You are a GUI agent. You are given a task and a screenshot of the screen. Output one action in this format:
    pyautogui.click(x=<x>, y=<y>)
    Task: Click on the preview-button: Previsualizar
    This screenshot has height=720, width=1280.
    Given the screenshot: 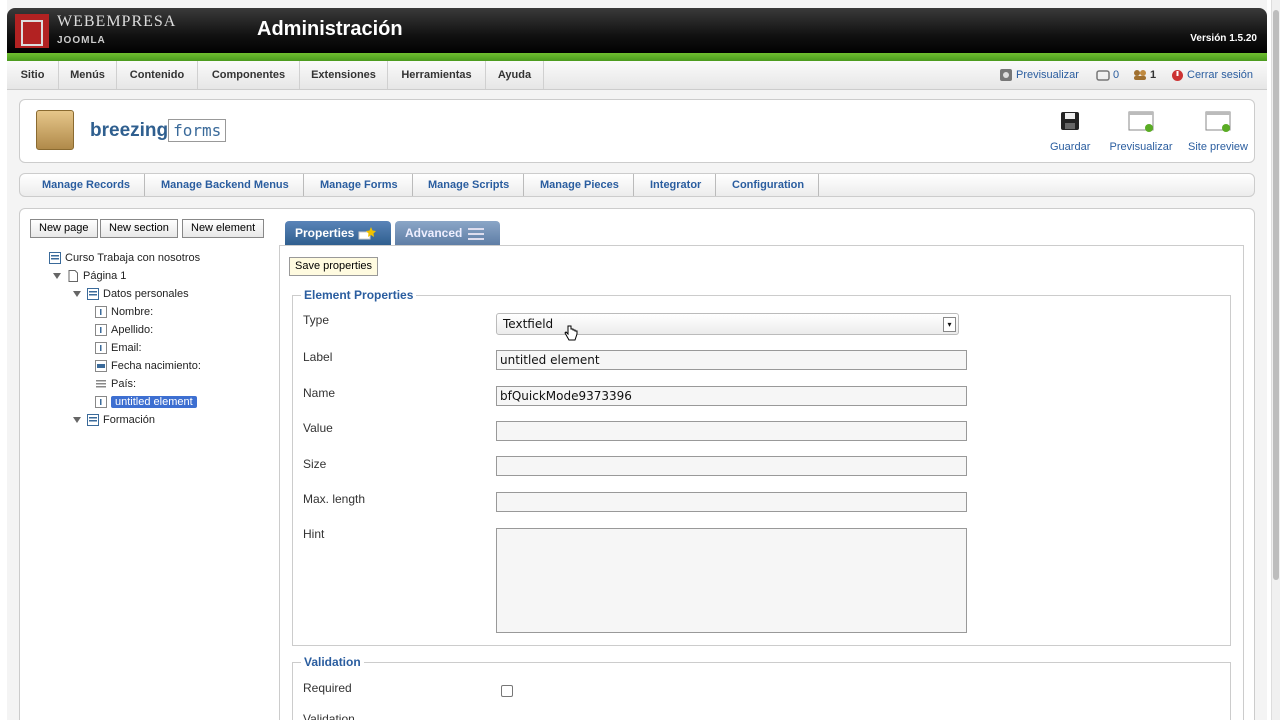 What is the action you would take?
    pyautogui.click(x=1141, y=131)
    